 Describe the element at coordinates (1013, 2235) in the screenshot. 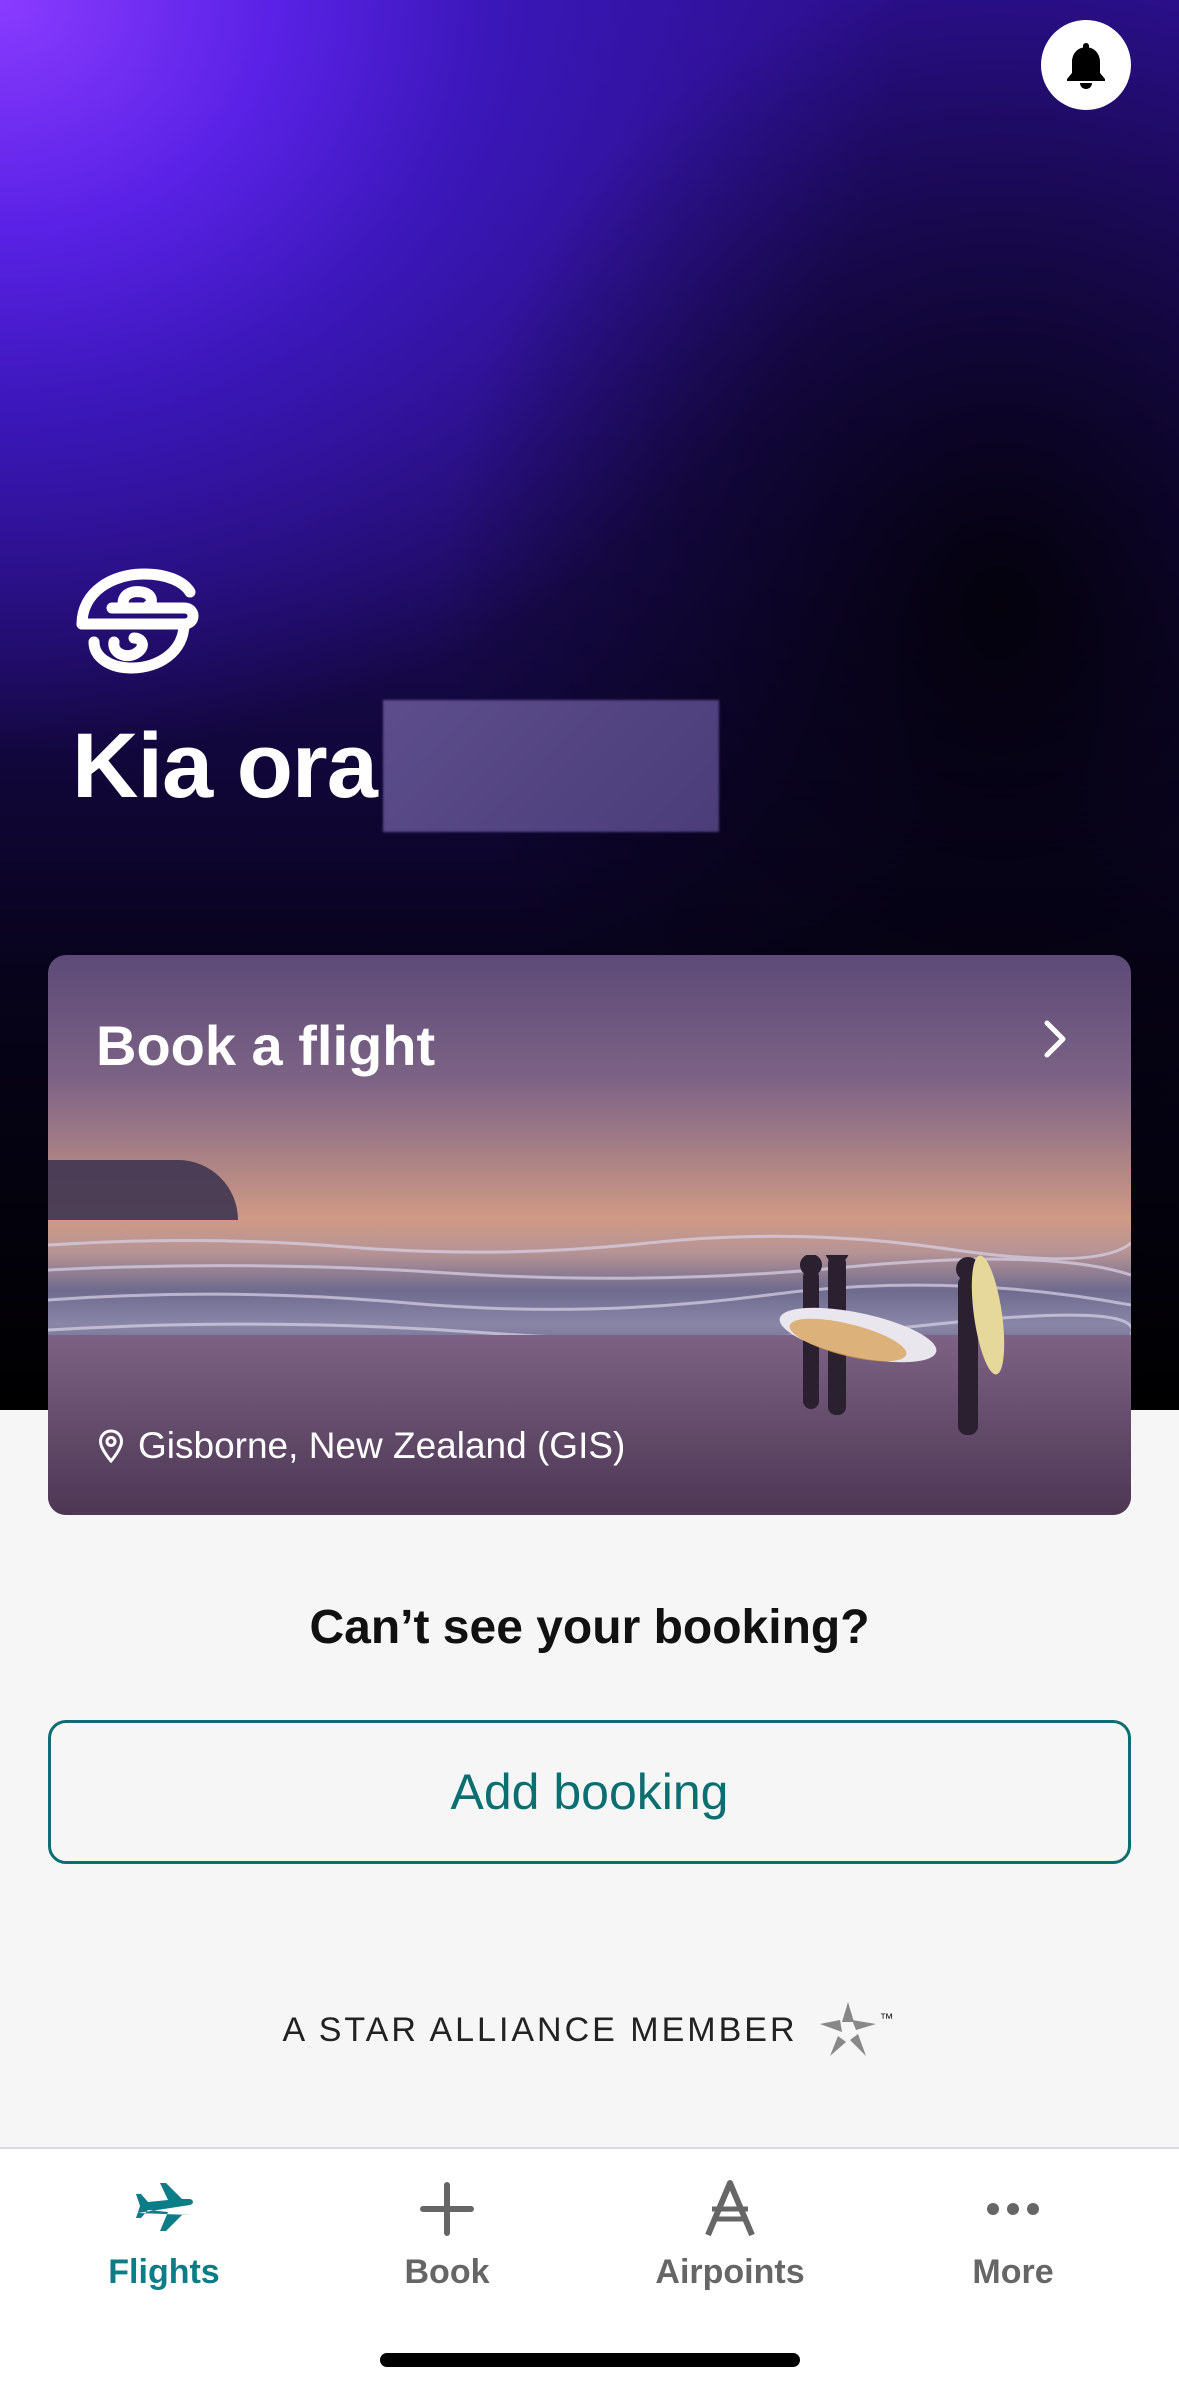

I see `tab-more: More` at that location.